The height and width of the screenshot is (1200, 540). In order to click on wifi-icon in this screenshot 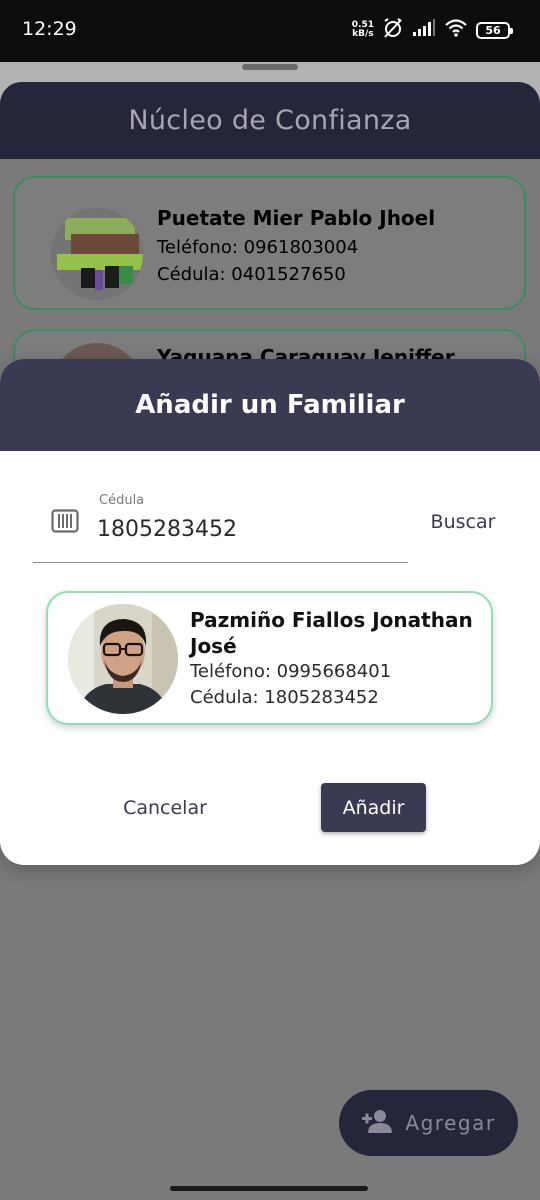, I will do `click(456, 30)`.